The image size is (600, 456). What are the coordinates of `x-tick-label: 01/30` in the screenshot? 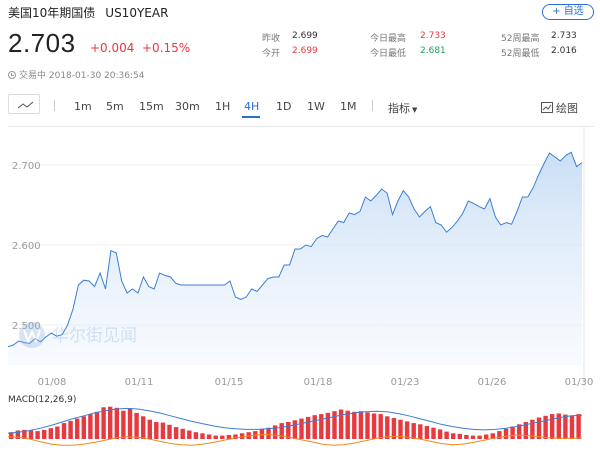 It's located at (579, 382).